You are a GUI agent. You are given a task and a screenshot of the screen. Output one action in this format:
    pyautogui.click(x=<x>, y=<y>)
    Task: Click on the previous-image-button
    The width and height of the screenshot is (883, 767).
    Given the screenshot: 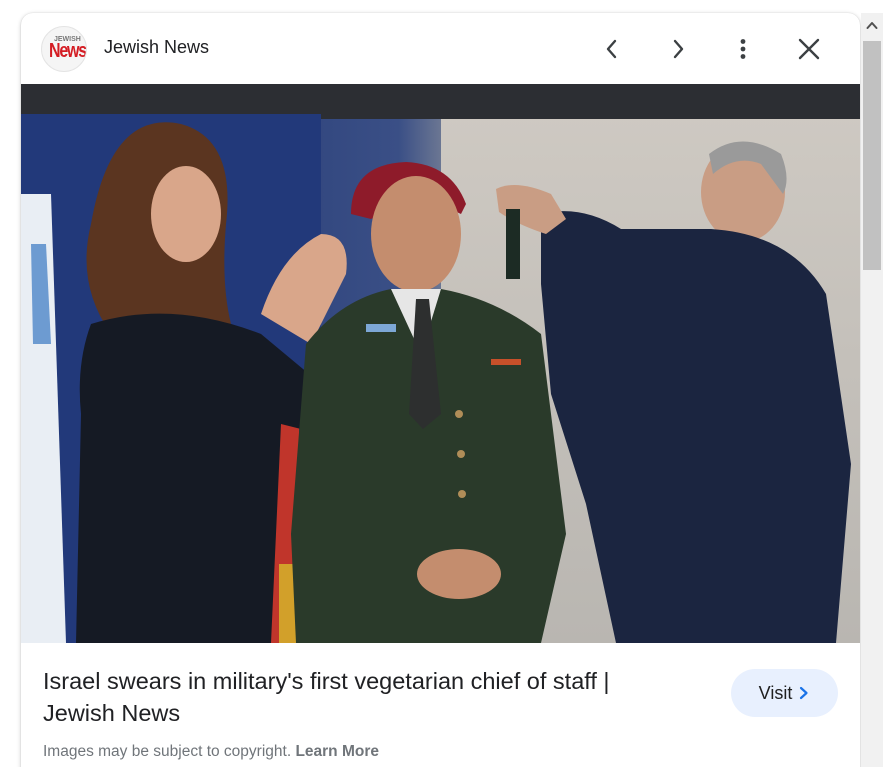 What is the action you would take?
    pyautogui.click(x=612, y=49)
    